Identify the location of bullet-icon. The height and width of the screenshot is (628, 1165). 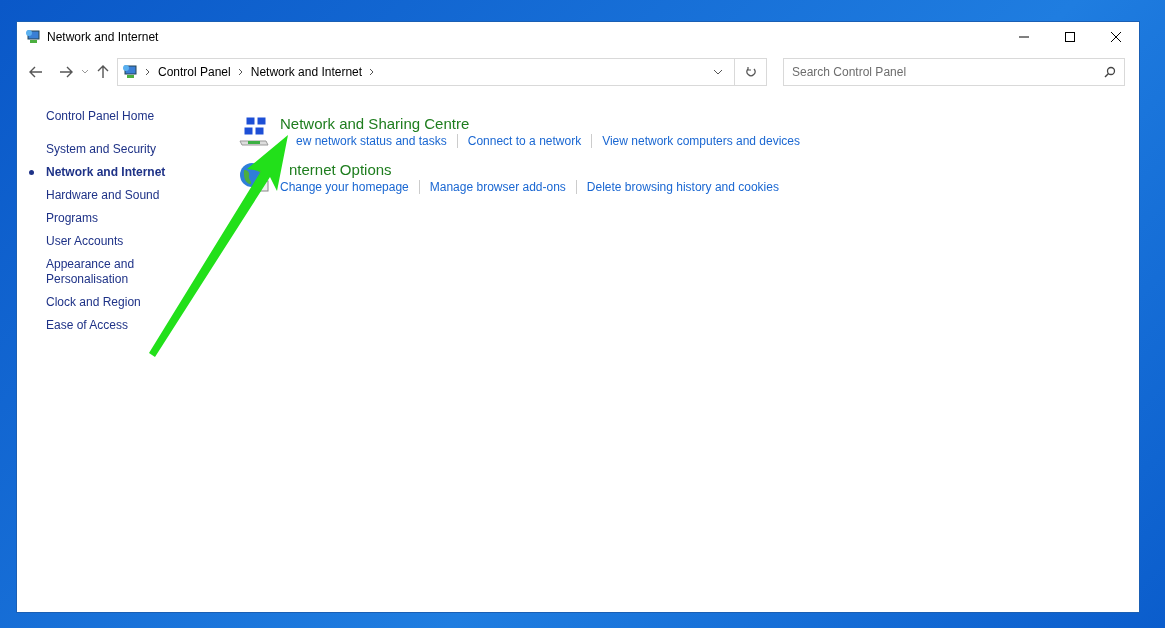
(31, 172).